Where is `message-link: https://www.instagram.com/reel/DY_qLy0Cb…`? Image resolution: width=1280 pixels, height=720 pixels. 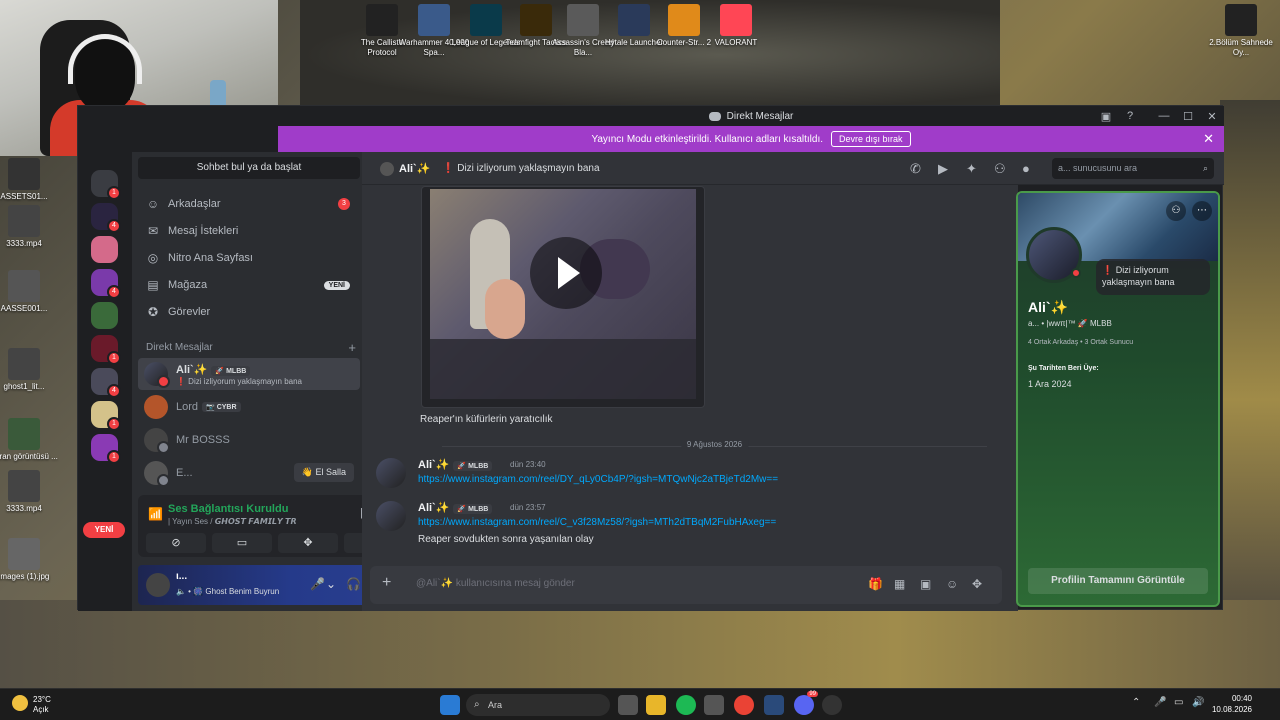
message-link: https://www.instagram.com/reel/DY_qLy0Cb… is located at coordinates (598, 479).